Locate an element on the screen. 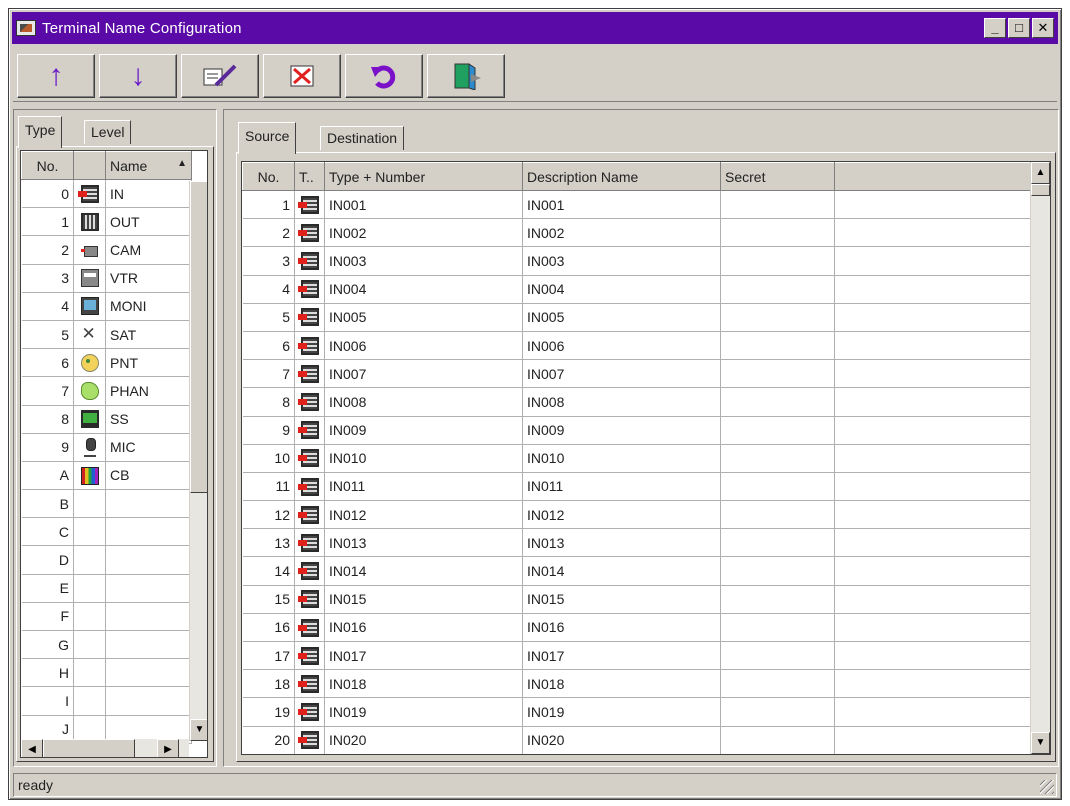 The width and height of the screenshot is (1070, 806). resize-grip-icon is located at coordinates (1047, 787).